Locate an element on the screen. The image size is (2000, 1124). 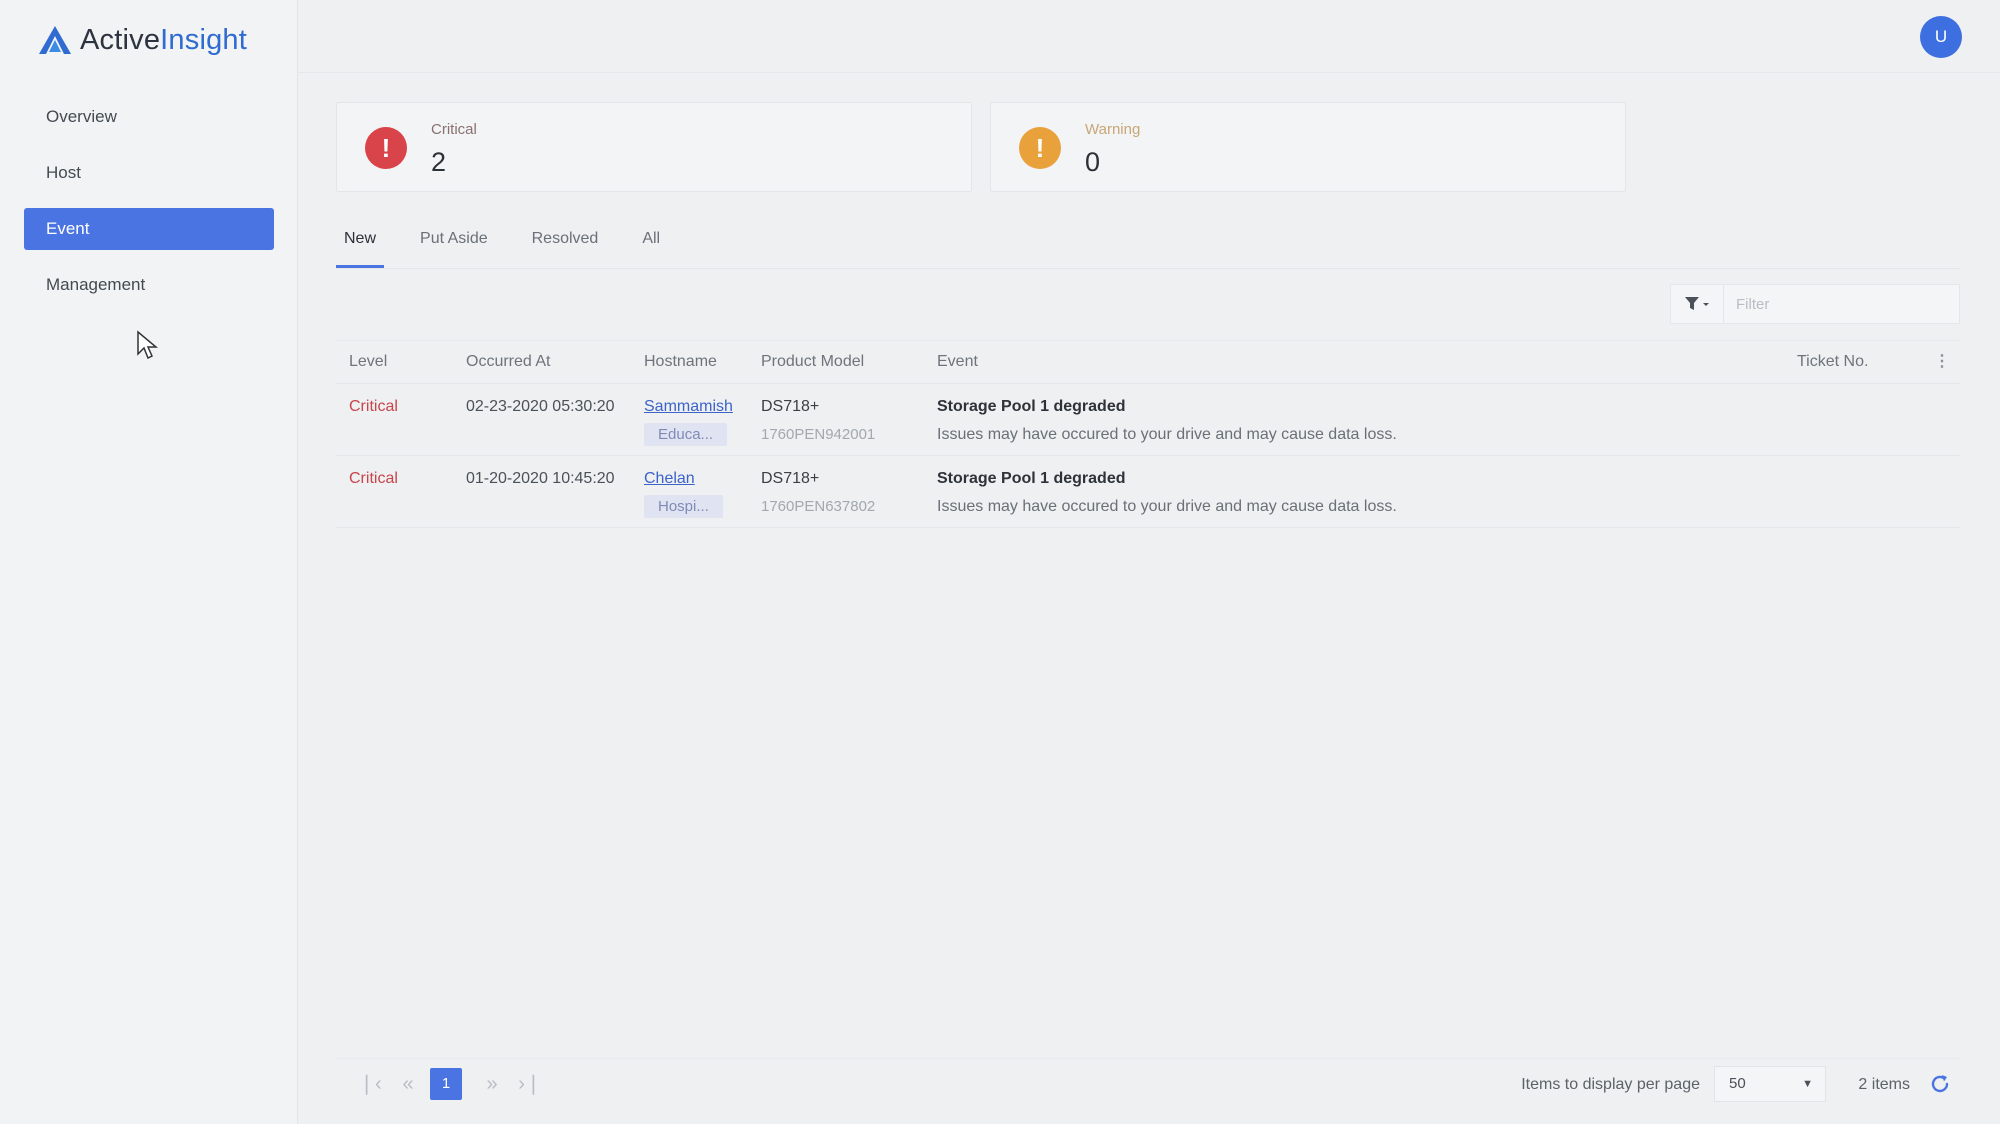
pagination-divider is located at coordinates (1148, 1058).